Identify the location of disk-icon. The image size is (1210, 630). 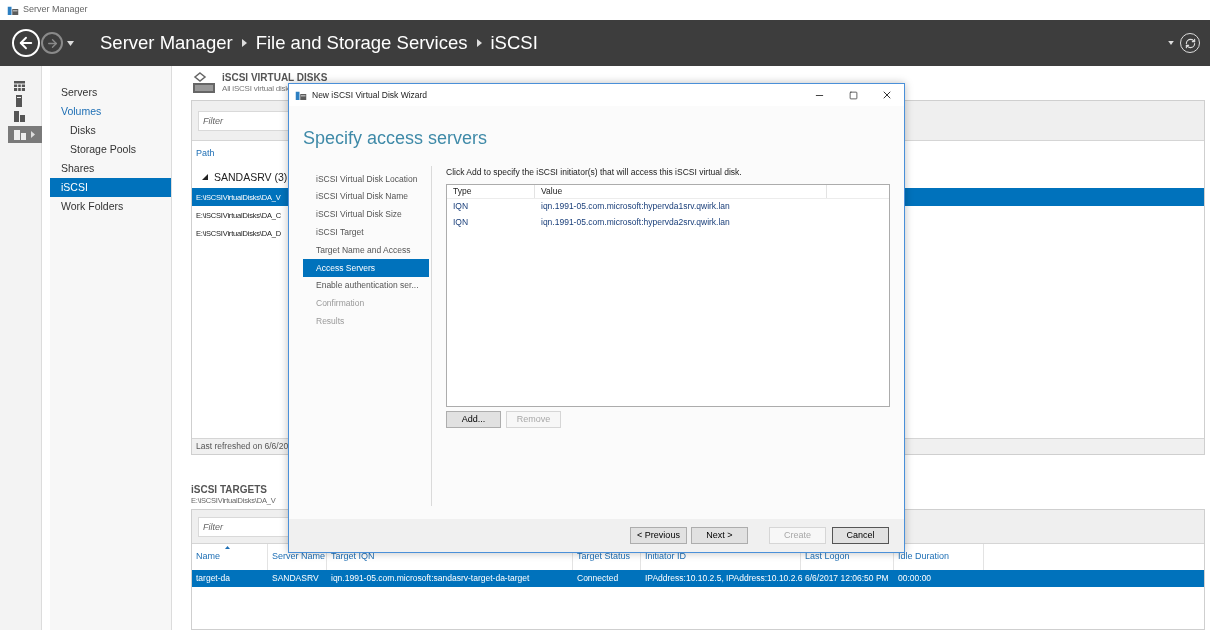
(204, 83).